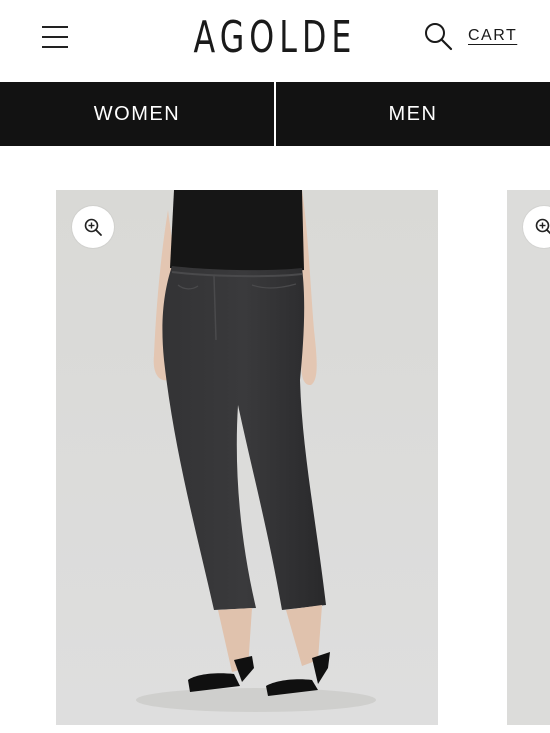  I want to click on next-product-image, so click(528, 457).